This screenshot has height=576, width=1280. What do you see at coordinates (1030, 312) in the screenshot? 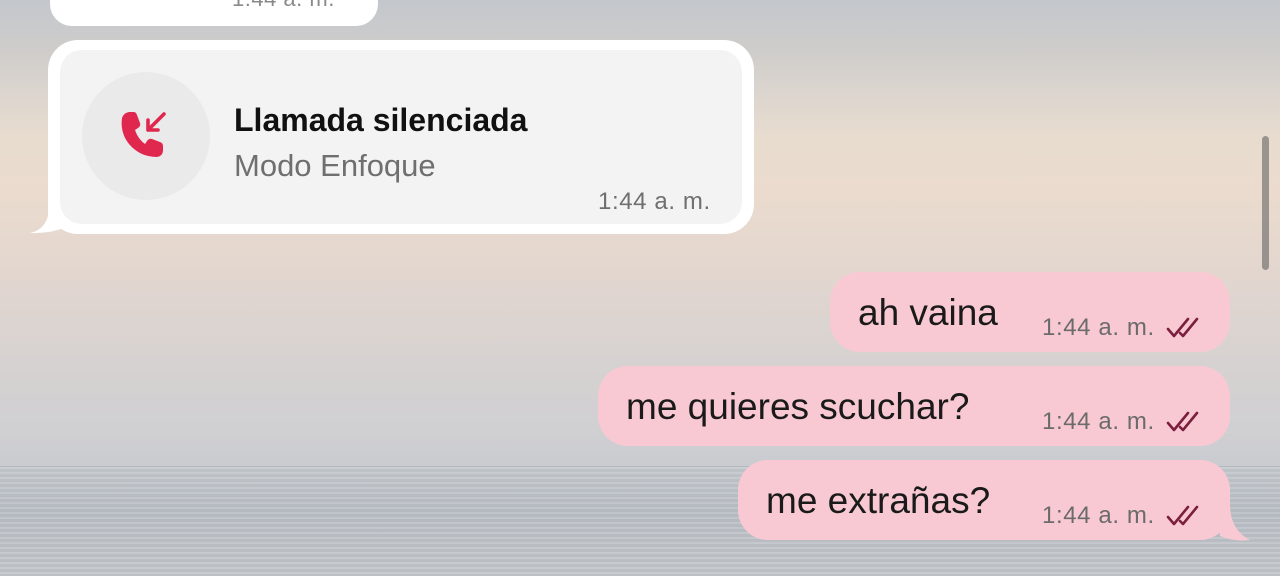
I see `outgoing-message-bubble: ah vaina 1:44 a. m.` at bounding box center [1030, 312].